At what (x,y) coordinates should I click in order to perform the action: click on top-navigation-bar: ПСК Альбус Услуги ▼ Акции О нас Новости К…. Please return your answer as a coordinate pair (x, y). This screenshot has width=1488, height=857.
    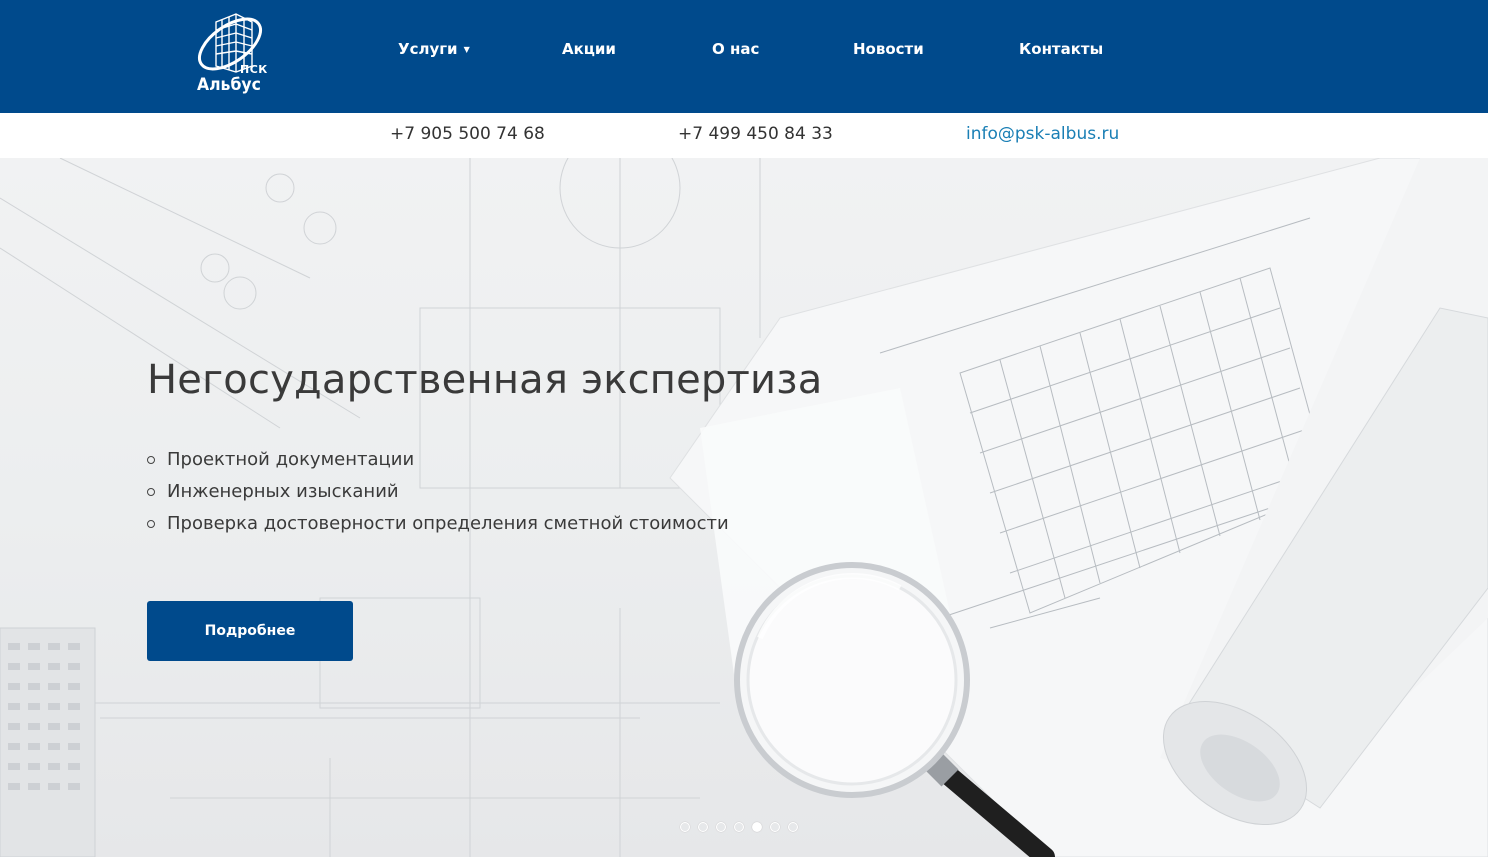
    Looking at the image, I should click on (744, 56).